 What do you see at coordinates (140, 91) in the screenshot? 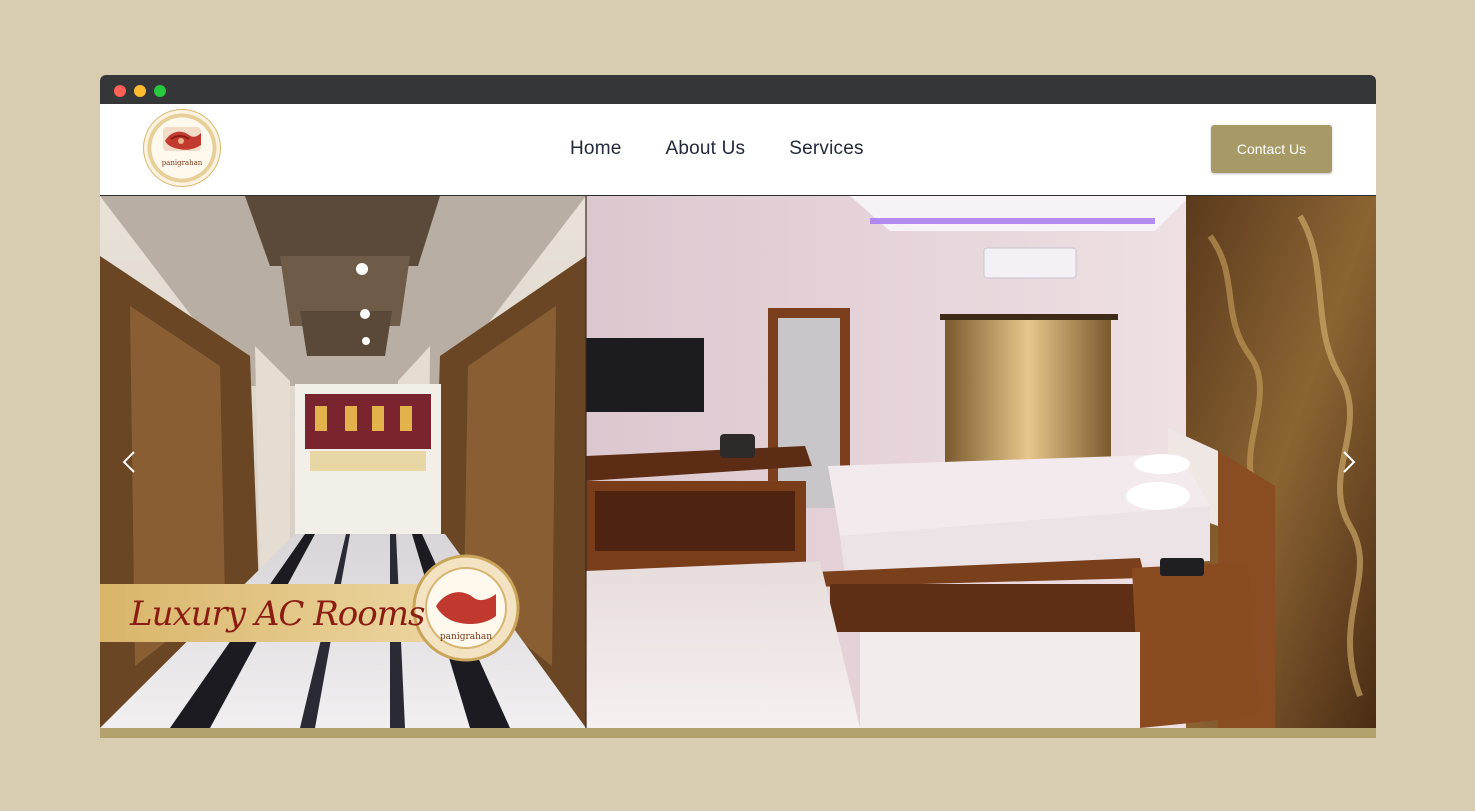
I see `minimize-window-button` at bounding box center [140, 91].